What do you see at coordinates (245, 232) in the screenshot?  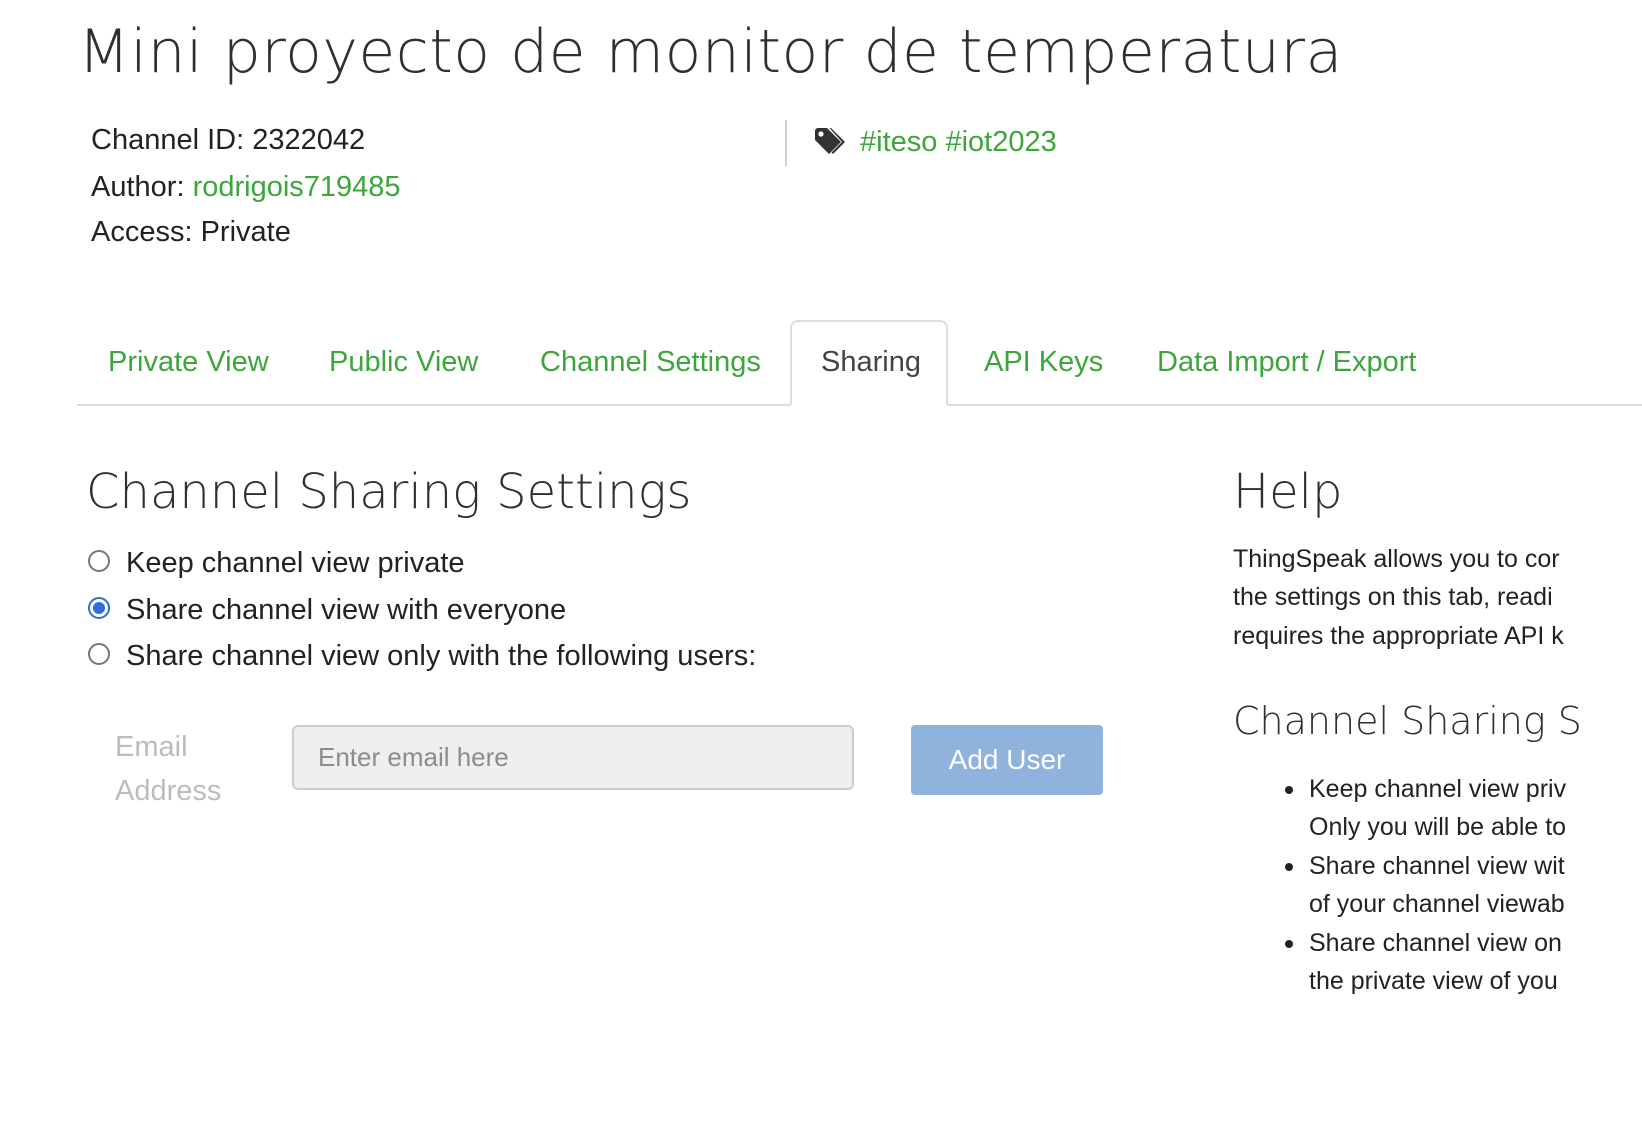 I see `access-value: Private` at bounding box center [245, 232].